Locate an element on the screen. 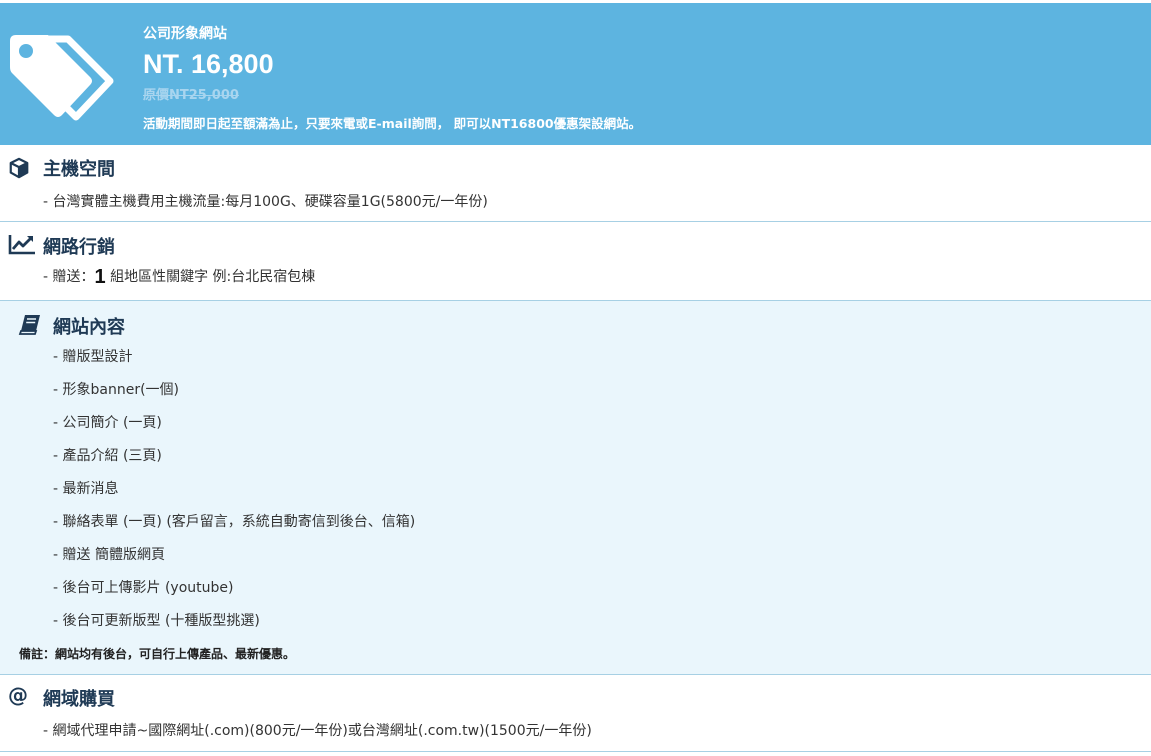 Image resolution: width=1151 pixels, height=756 pixels. domain-title: 網域購買 is located at coordinates (79, 699).